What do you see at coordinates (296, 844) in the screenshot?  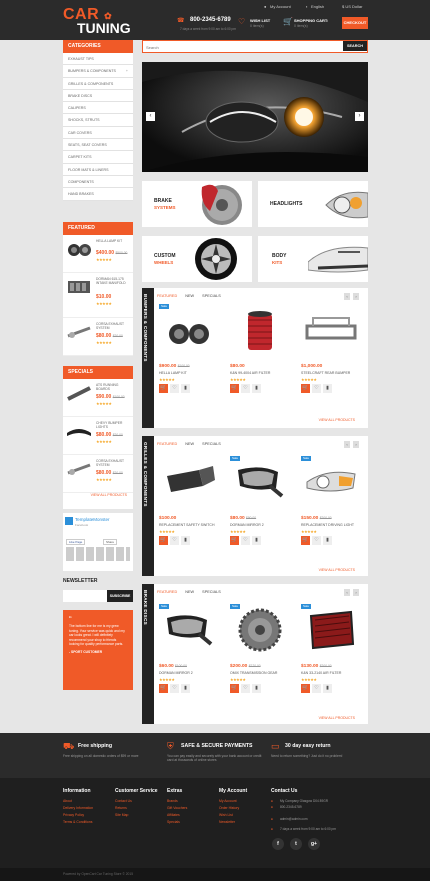 I see `twitter-icon: t` at bounding box center [296, 844].